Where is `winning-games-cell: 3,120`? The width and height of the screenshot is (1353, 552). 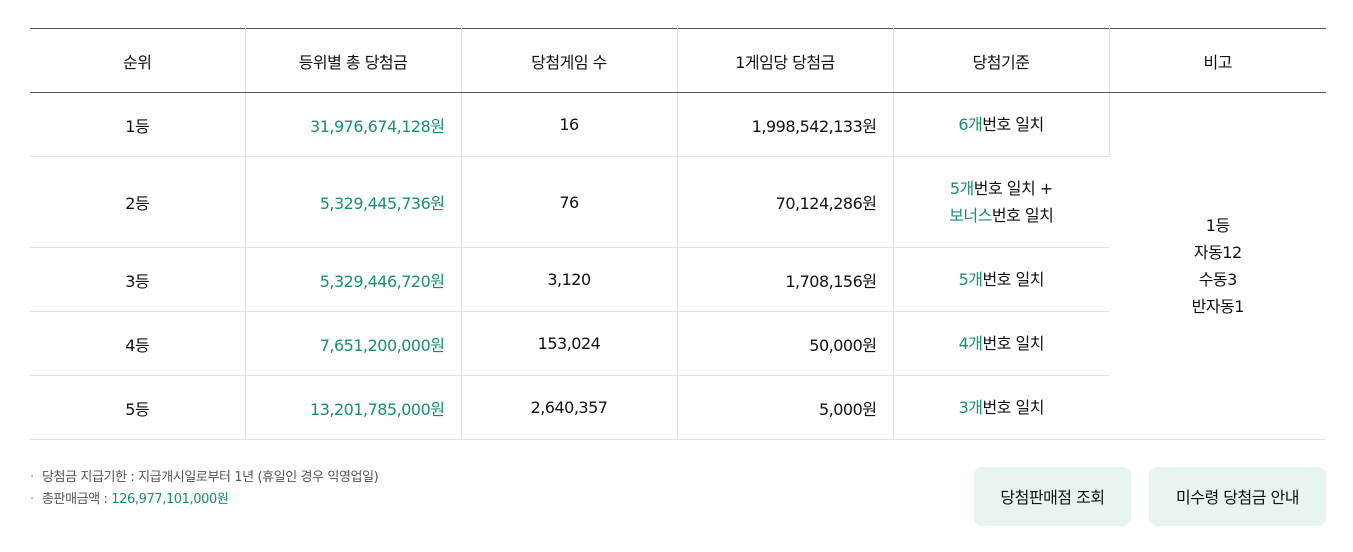
winning-games-cell: 3,120 is located at coordinates (569, 279).